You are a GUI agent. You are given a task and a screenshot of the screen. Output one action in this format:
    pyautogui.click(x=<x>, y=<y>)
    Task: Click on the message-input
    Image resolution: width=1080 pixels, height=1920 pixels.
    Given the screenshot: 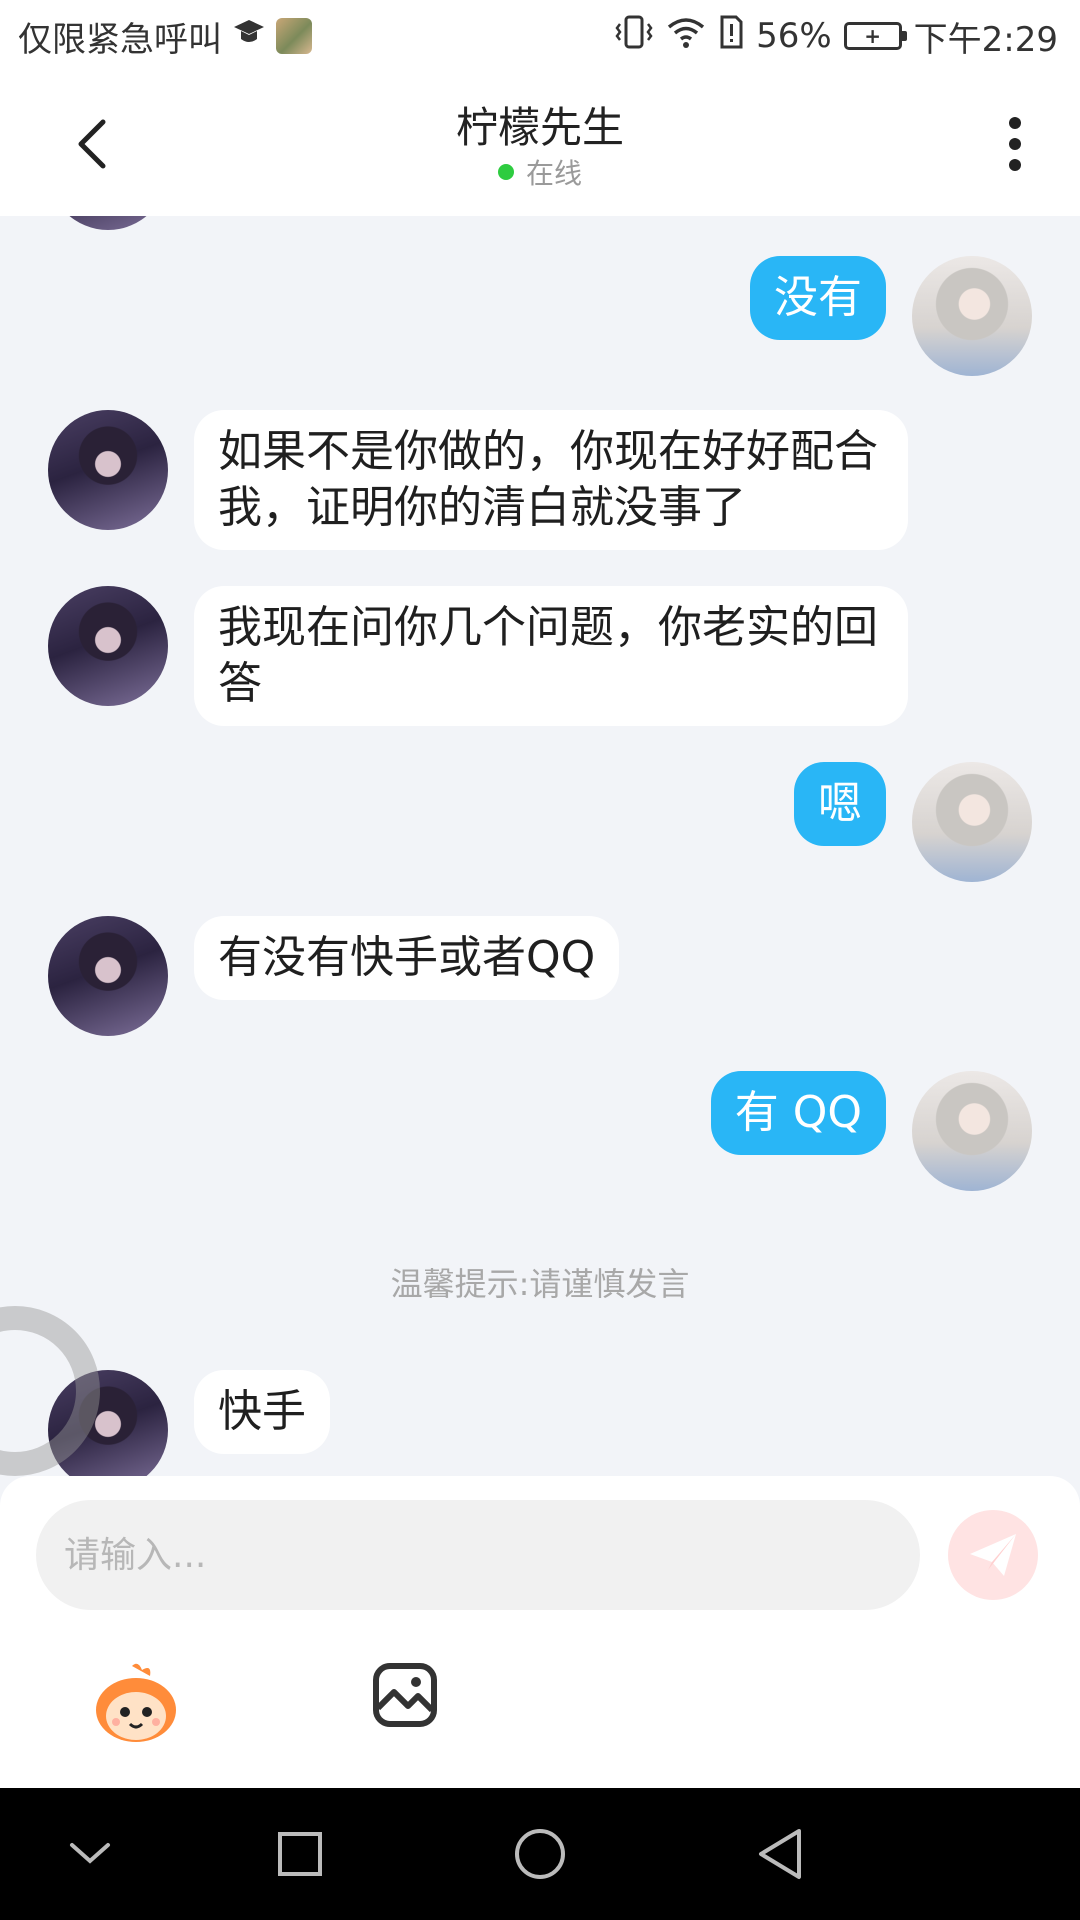 What is the action you would take?
    pyautogui.click(x=478, y=1555)
    